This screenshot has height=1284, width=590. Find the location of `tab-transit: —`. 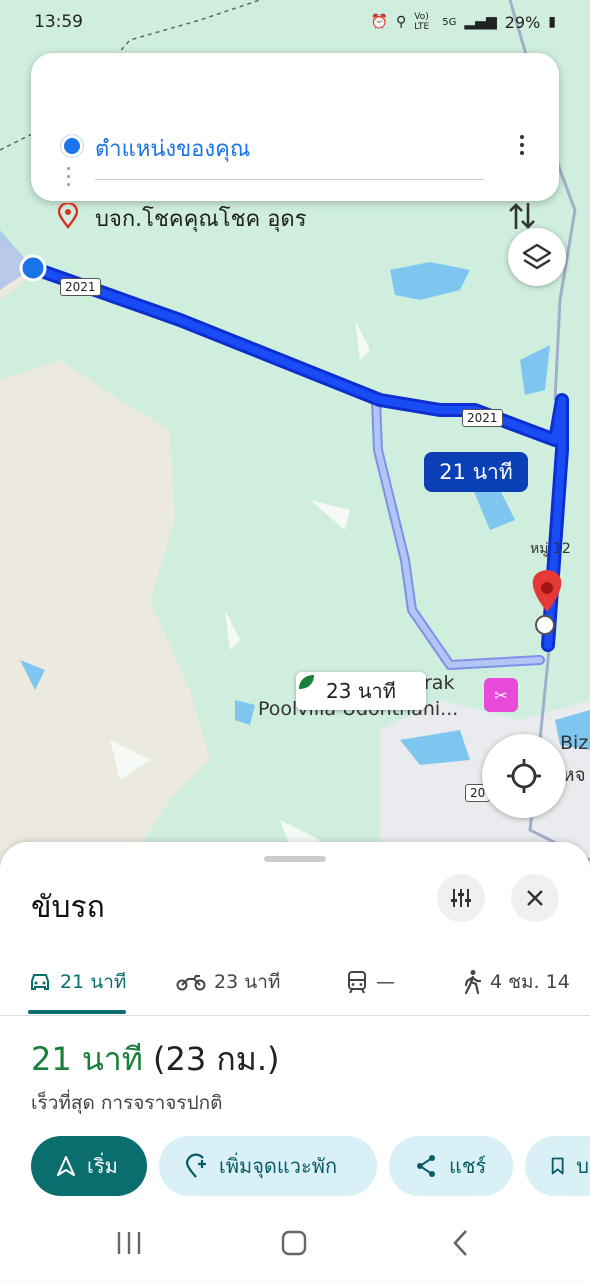

tab-transit: — is located at coordinates (370, 982).